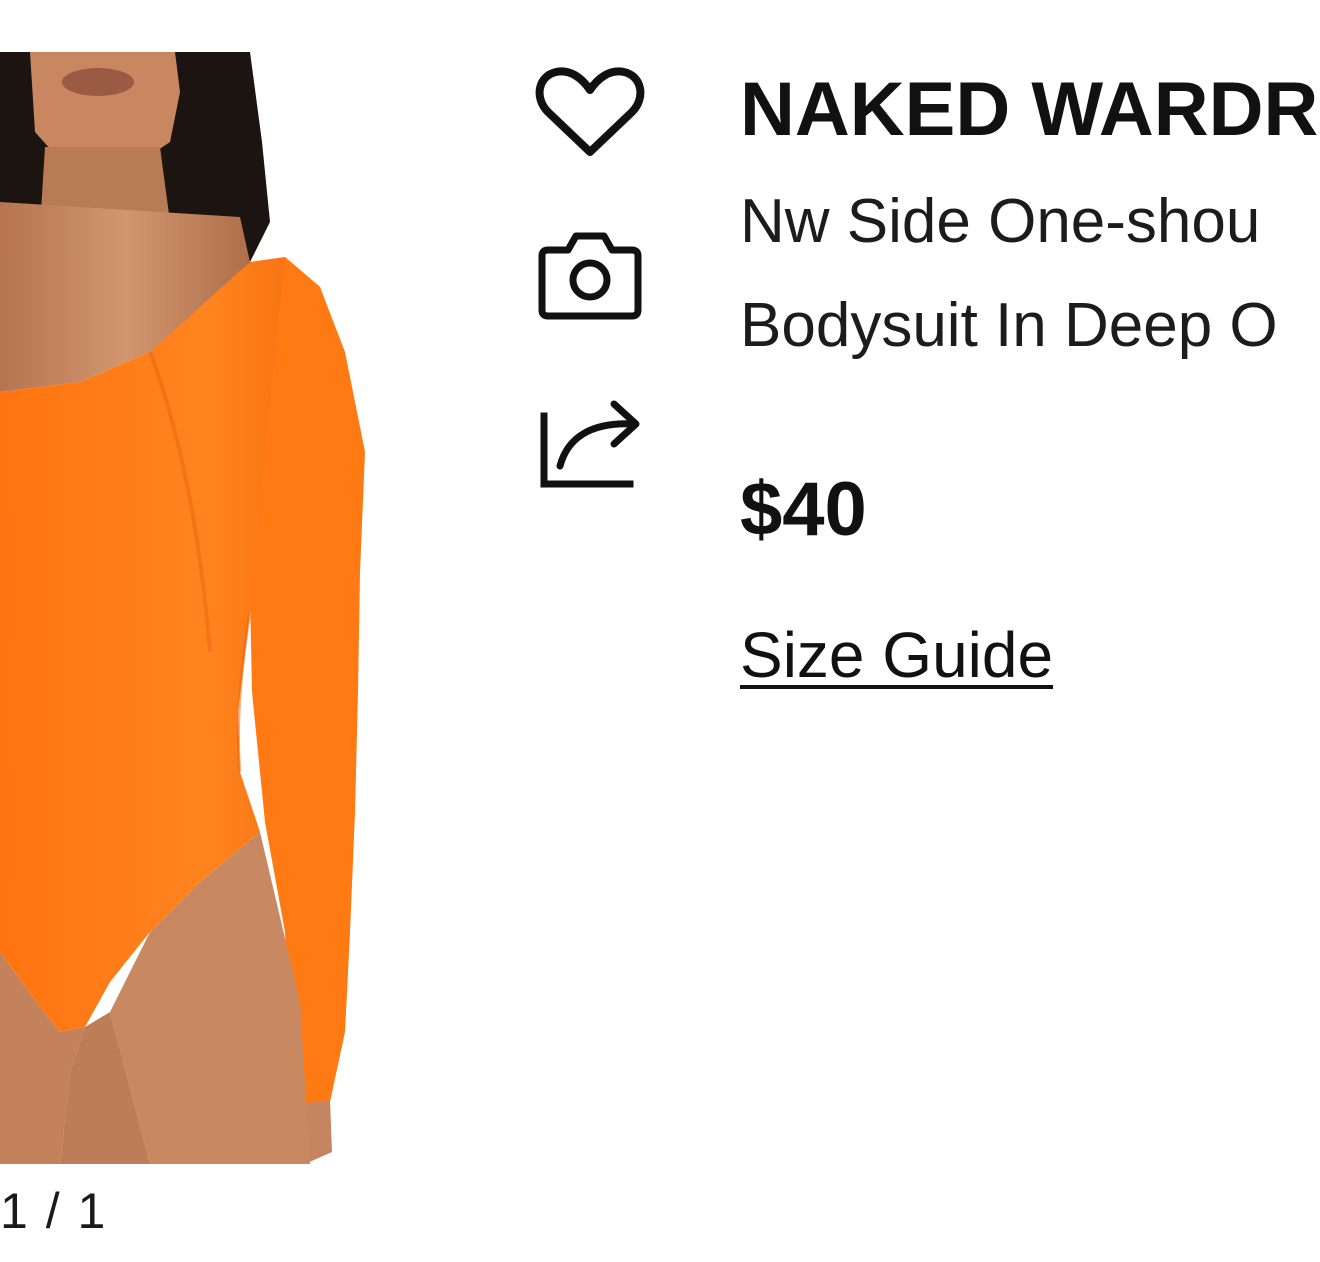 This screenshot has width=1320, height=1262. Describe the element at coordinates (54, 1211) in the screenshot. I see `image-counter: 1 / 1` at that location.